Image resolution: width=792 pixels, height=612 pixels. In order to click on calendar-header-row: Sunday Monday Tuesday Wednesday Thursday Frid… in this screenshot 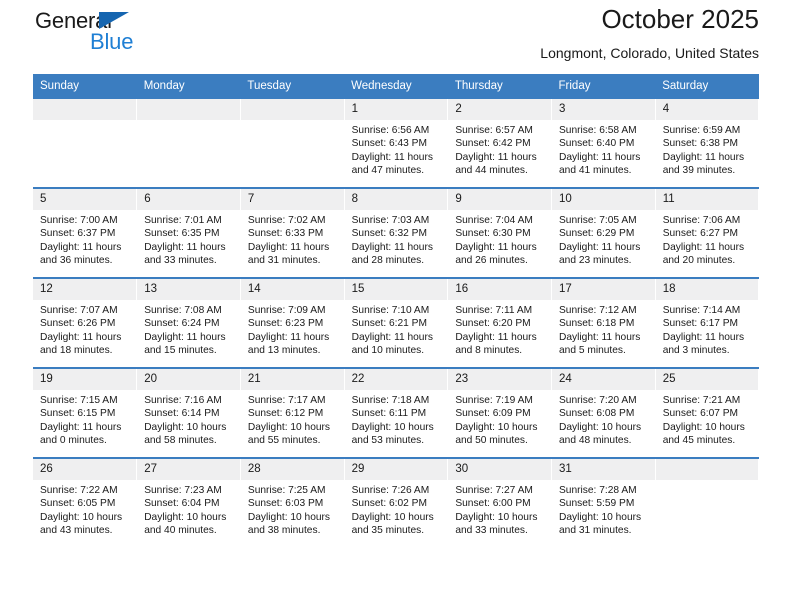, I will do `click(396, 86)`.